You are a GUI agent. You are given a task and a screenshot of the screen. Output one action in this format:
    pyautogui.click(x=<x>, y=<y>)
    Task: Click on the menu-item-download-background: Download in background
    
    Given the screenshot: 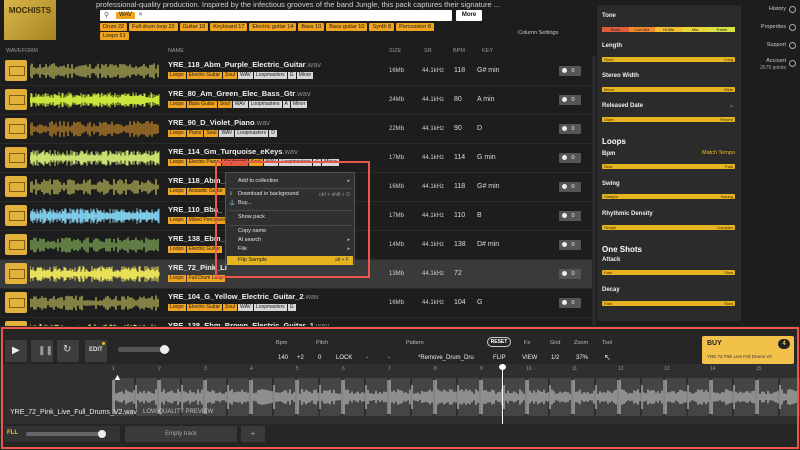 What is the action you would take?
    pyautogui.click(x=268, y=194)
    